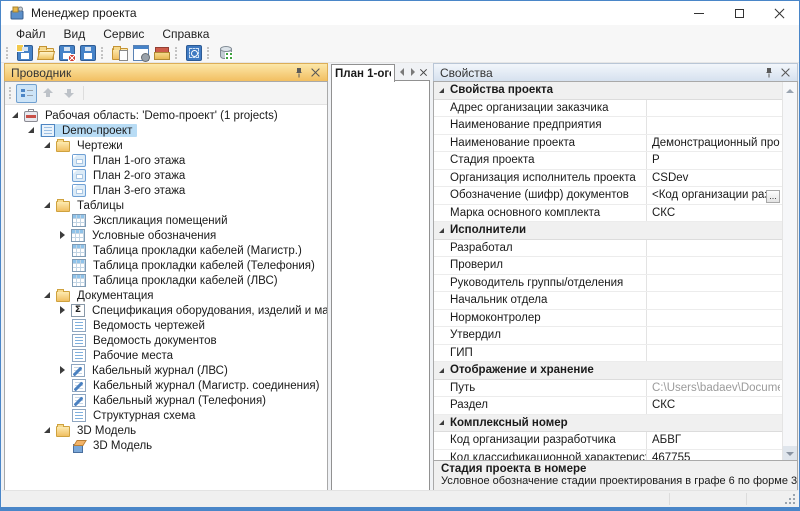  I want to click on maximize-button, so click(739, 13).